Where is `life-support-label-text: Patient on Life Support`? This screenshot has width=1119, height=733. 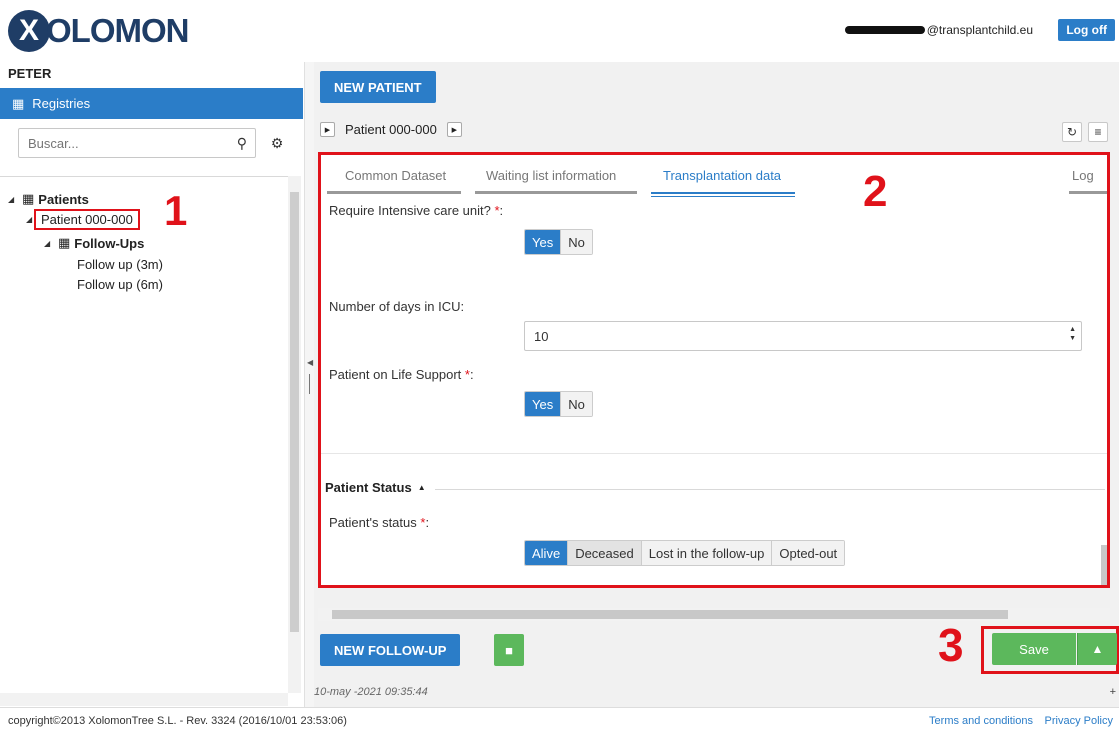
life-support-label-text: Patient on Life Support is located at coordinates (397, 374).